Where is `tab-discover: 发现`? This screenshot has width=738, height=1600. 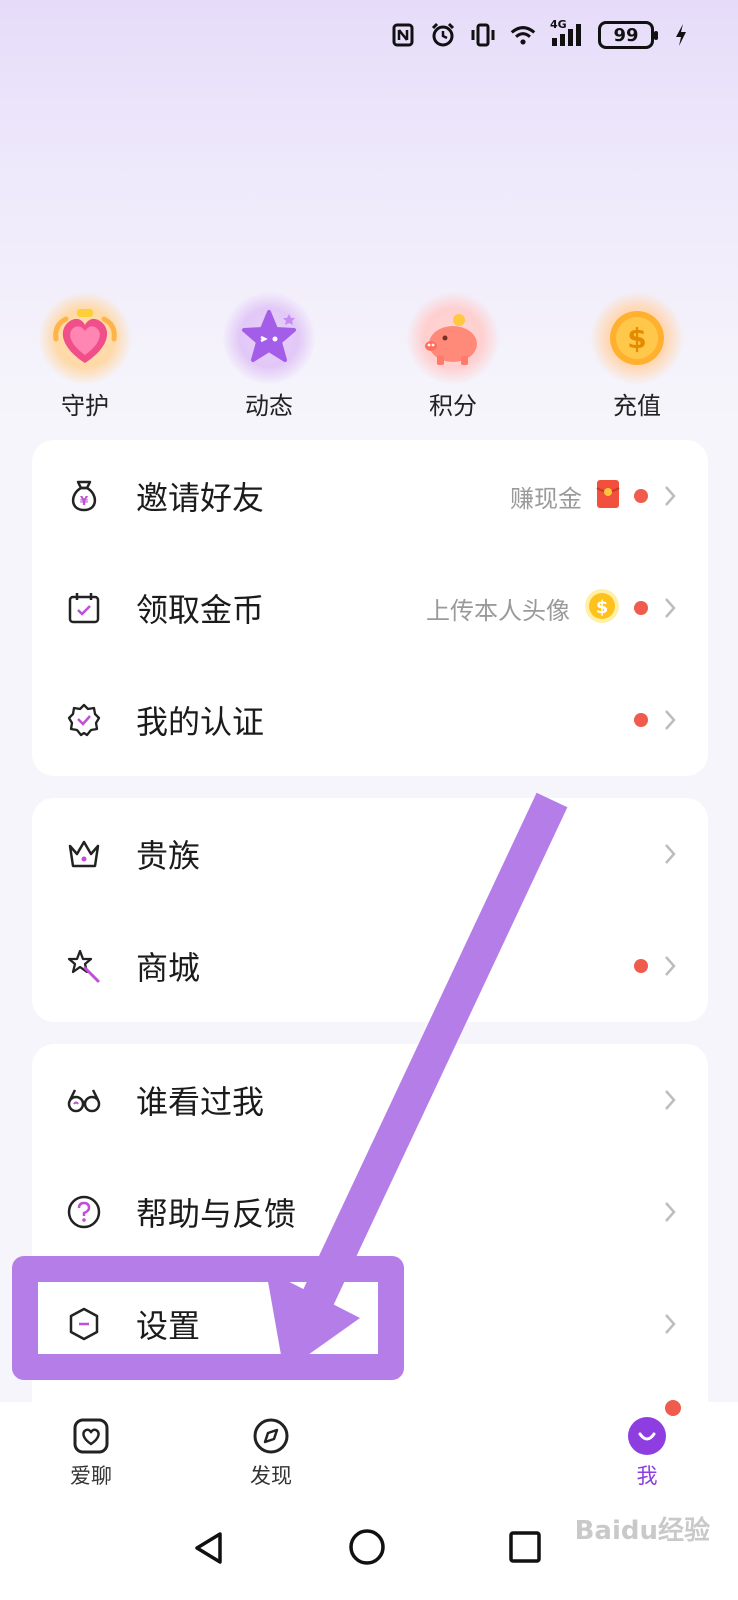
tab-discover: 发现 is located at coordinates (271, 1453).